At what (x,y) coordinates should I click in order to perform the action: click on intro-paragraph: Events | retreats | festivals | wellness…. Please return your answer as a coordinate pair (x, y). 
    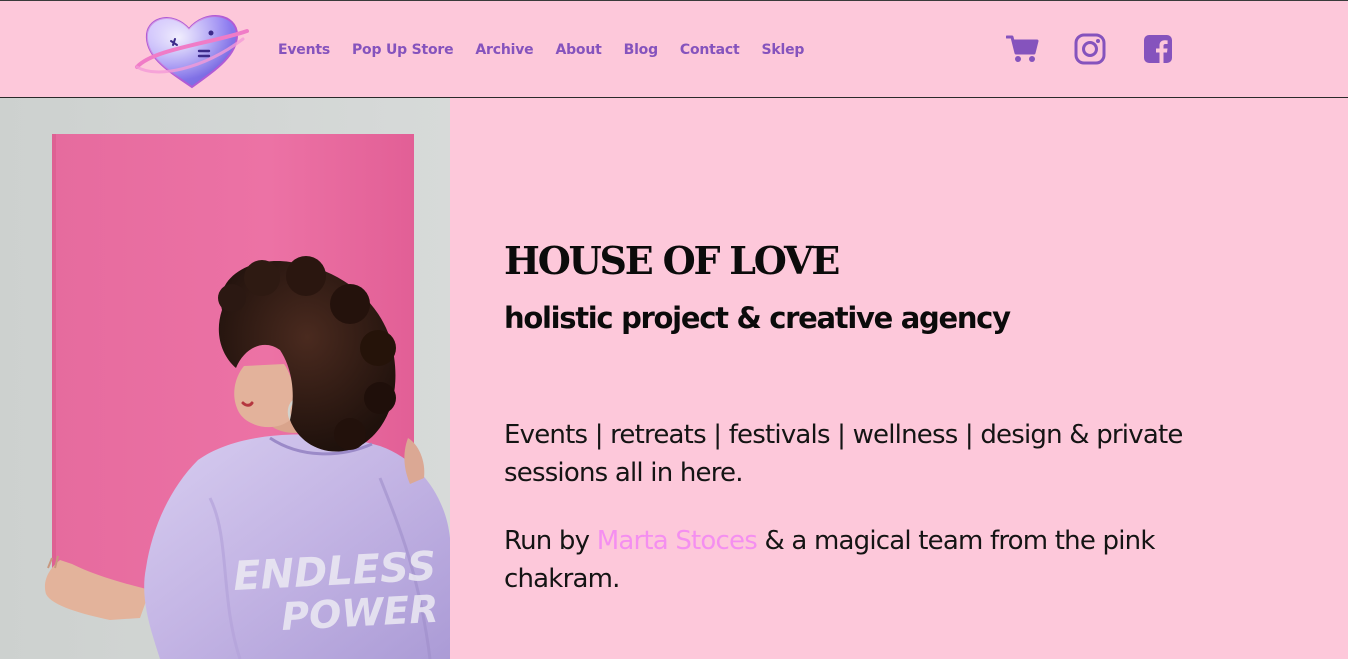
    Looking at the image, I should click on (843, 454).